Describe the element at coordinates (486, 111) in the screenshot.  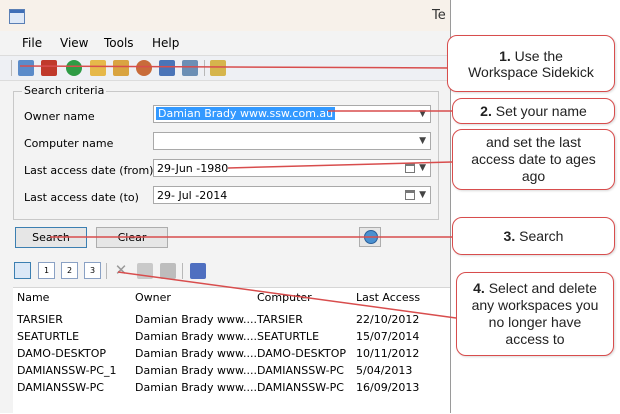
I see `callout-2-number: 2.` at that location.